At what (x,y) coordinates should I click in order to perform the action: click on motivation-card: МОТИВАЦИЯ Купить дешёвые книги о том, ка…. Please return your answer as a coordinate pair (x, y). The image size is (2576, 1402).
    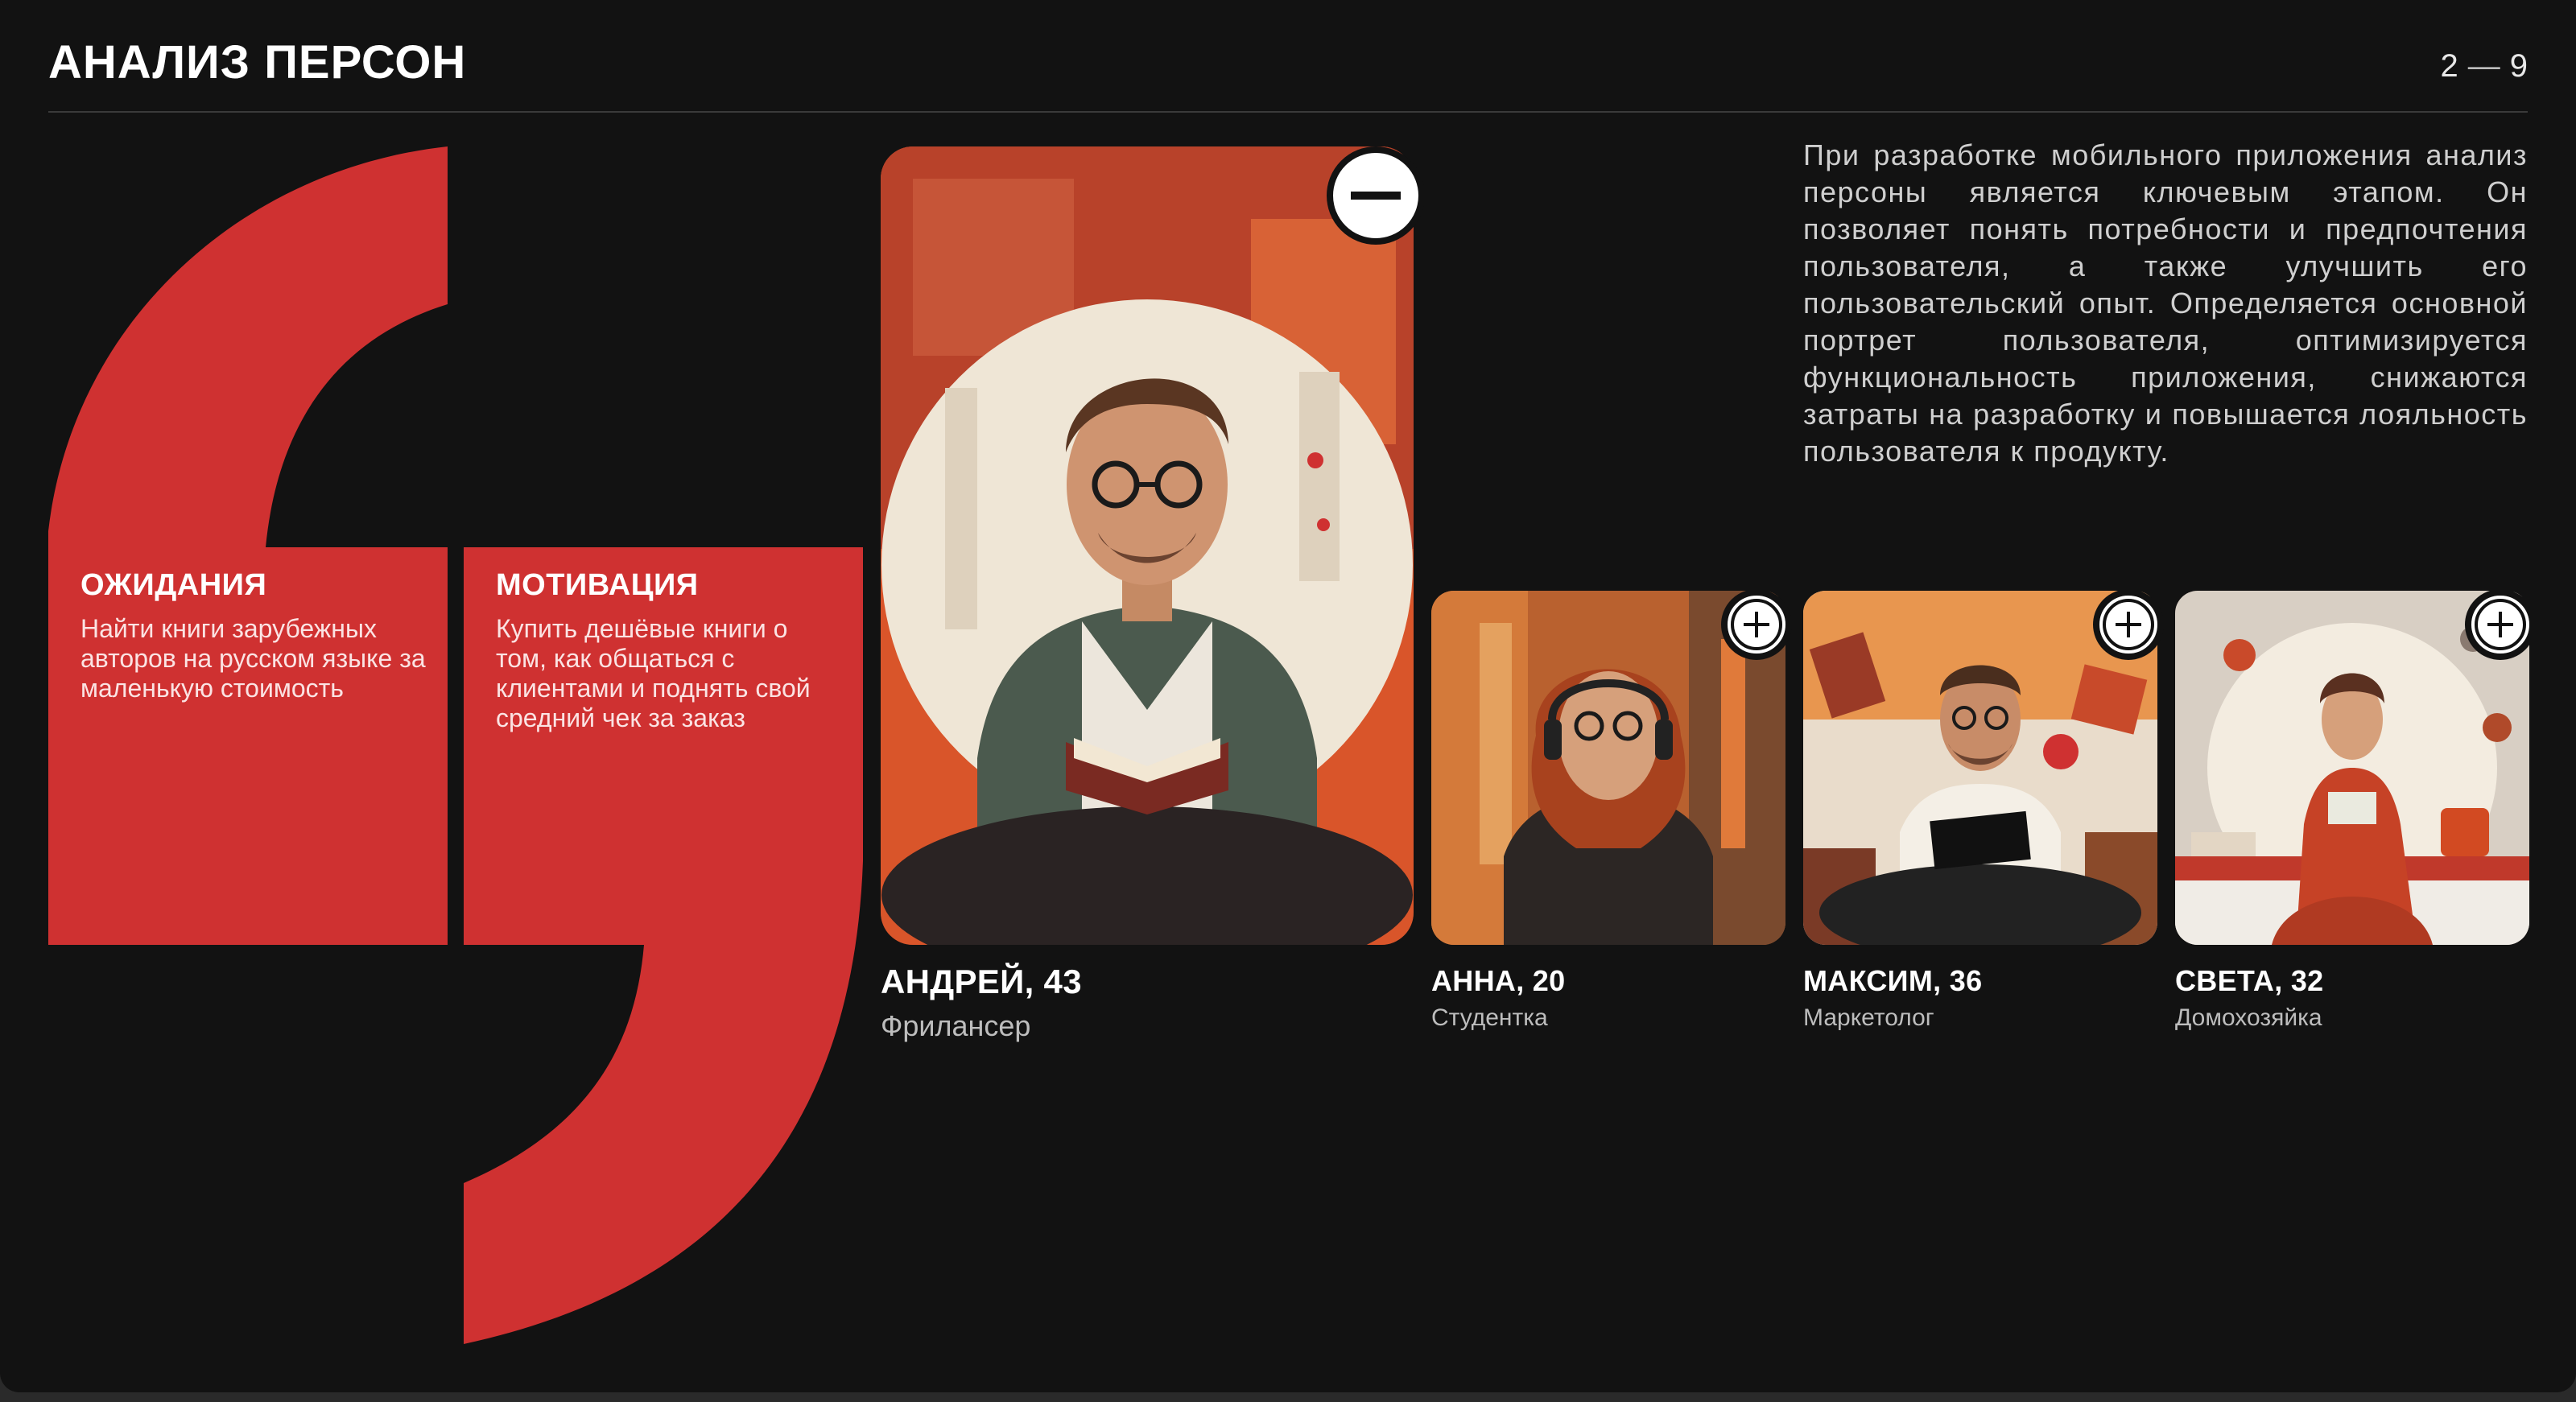
    Looking at the image, I should click on (657, 650).